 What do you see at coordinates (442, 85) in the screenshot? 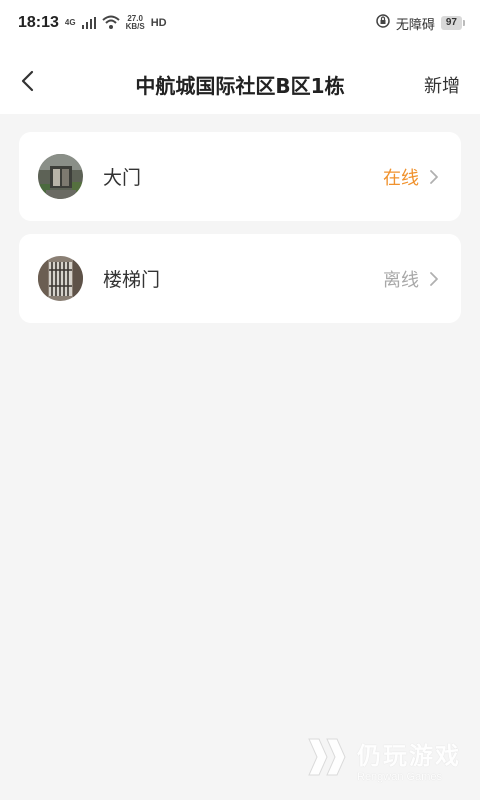
I see `add-button: 新增` at bounding box center [442, 85].